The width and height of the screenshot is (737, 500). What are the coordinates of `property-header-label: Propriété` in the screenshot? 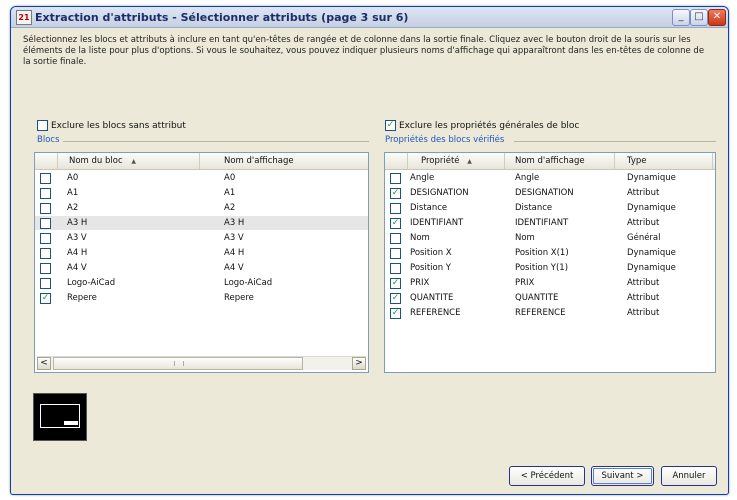 It's located at (440, 161).